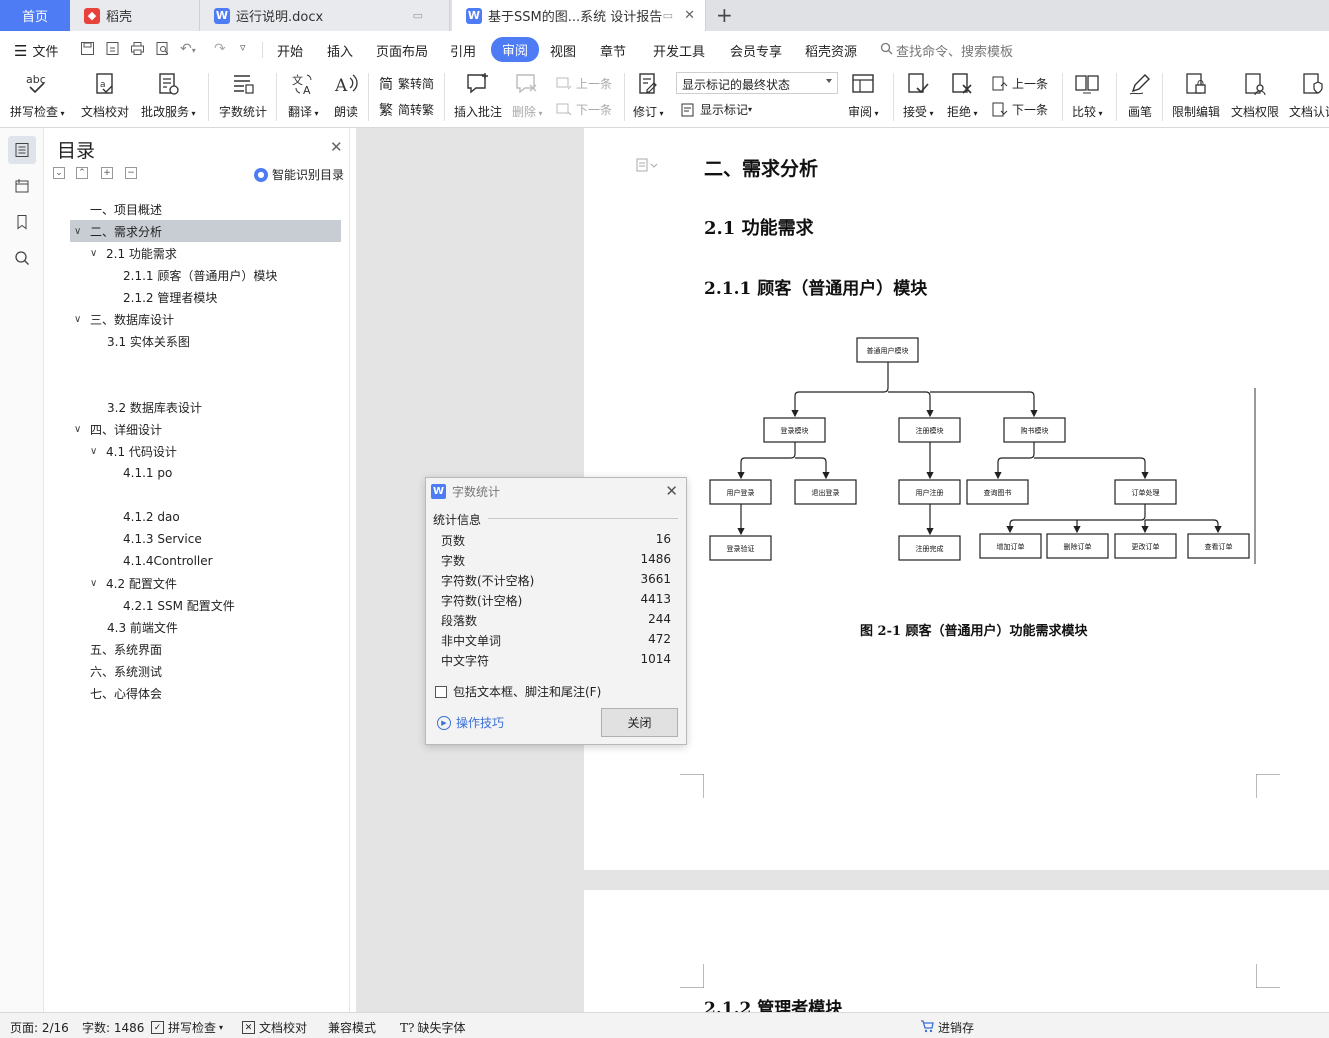 Image resolution: width=1329 pixels, height=1038 pixels. Describe the element at coordinates (187, 1027) in the screenshot. I see `spell-check-status: ✓ 拼写检查 ▾` at that location.